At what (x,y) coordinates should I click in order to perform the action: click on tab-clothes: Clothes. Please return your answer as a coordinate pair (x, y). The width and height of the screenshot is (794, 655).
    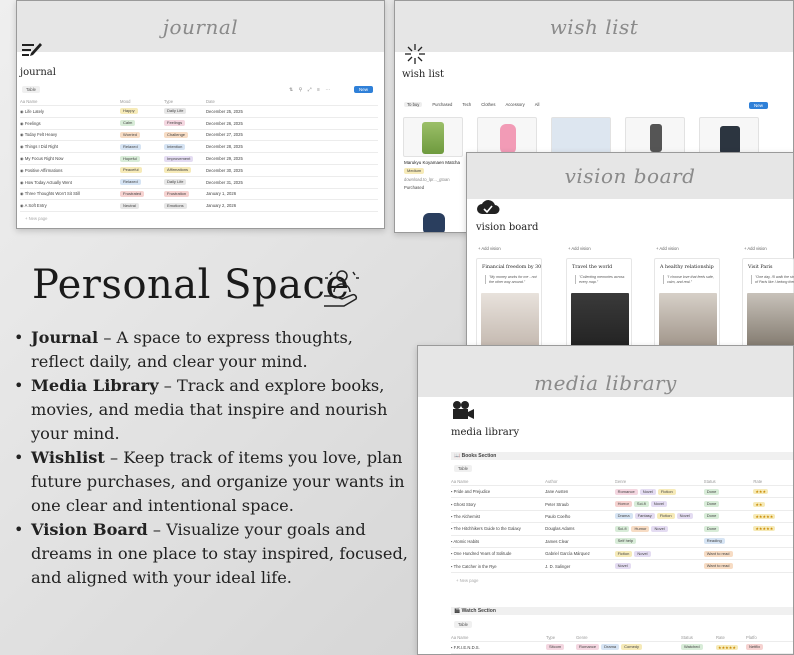
    Looking at the image, I should click on (488, 104).